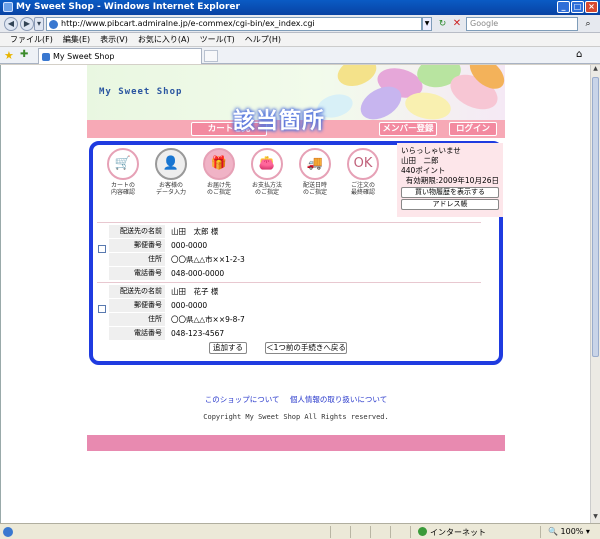 Image resolution: width=600 pixels, height=539 pixels. Describe the element at coordinates (295, 333) in the screenshot. I see `address-row-phone: 電話番号 048-123-4567` at that location.